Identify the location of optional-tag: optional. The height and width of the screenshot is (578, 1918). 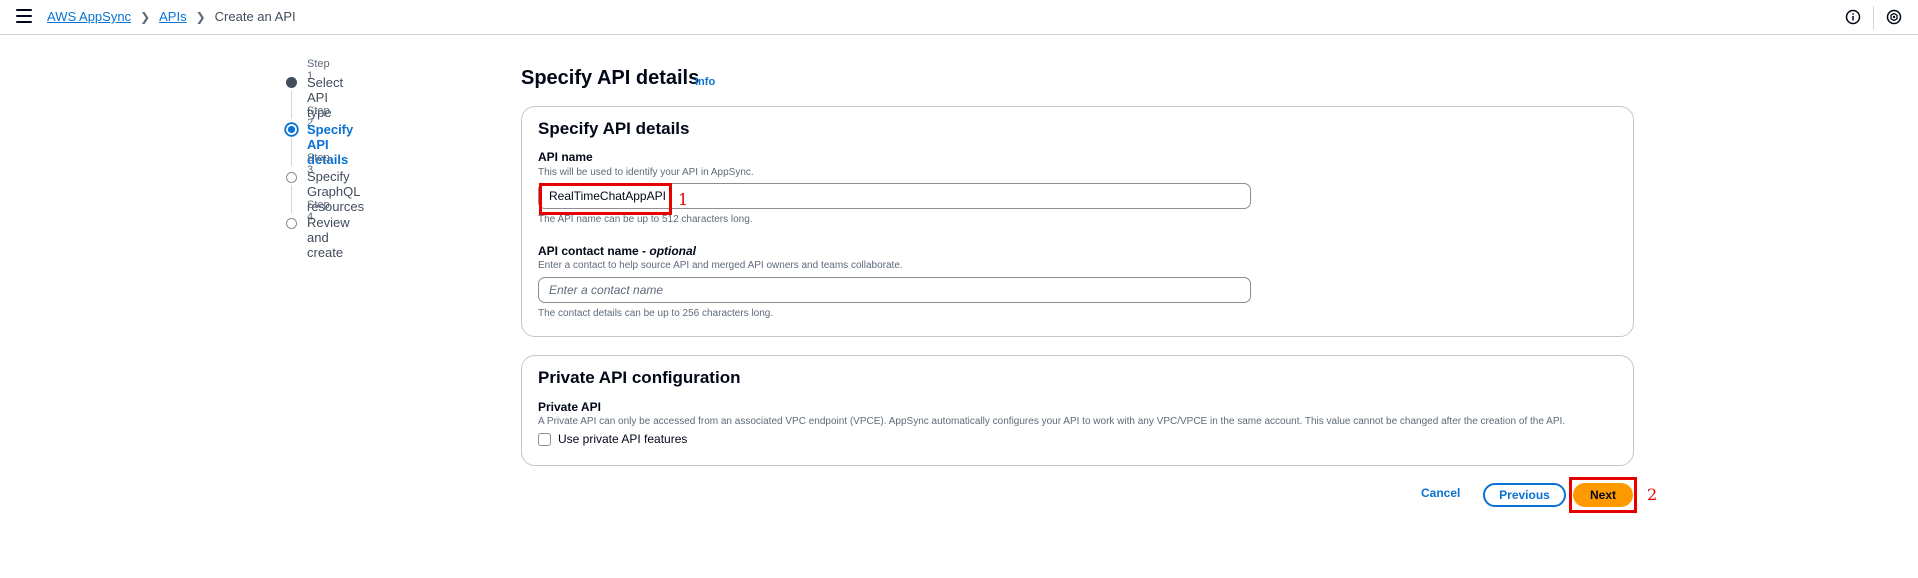
(673, 251).